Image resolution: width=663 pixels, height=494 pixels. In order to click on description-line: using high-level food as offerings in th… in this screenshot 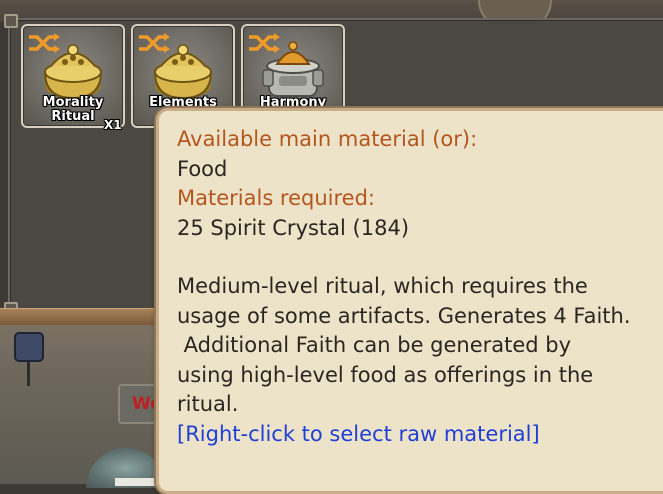, I will do `click(385, 374)`.